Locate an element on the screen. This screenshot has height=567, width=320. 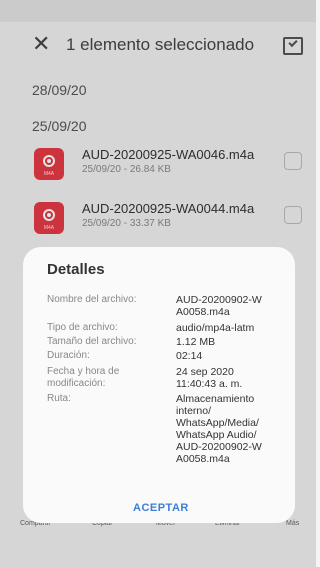
detail-label: Fecha y hora de modificación: is located at coordinates (83, 377).